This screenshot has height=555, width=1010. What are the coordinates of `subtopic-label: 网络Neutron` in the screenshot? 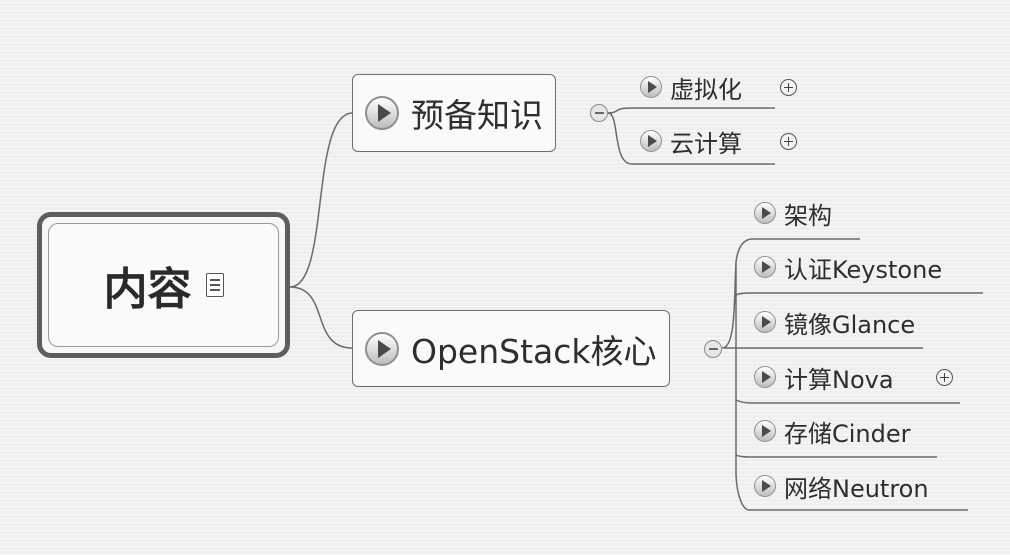 It's located at (856, 488).